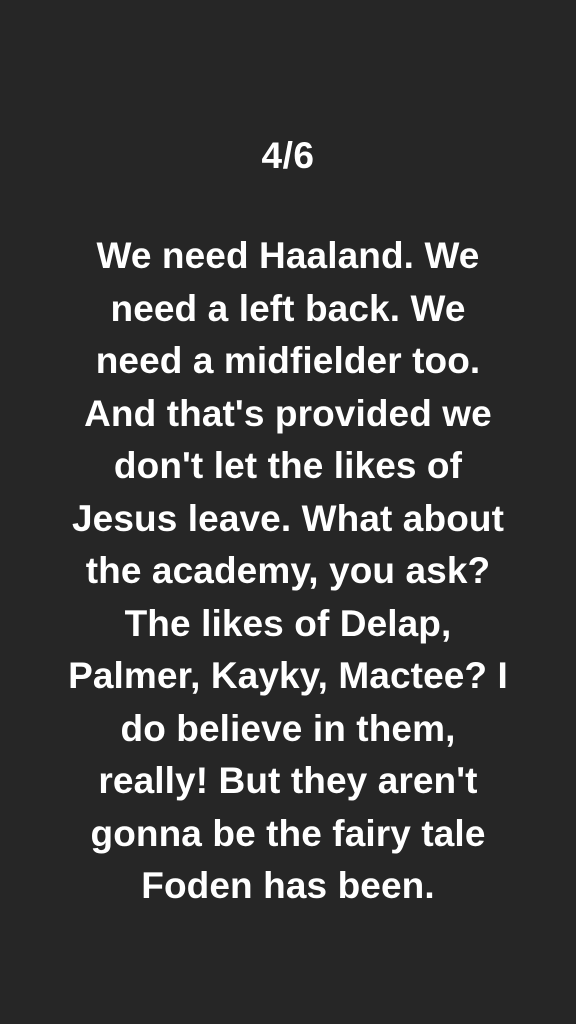  What do you see at coordinates (288, 675) in the screenshot?
I see `story-line: Palmer, Kayky, Mactee? I` at bounding box center [288, 675].